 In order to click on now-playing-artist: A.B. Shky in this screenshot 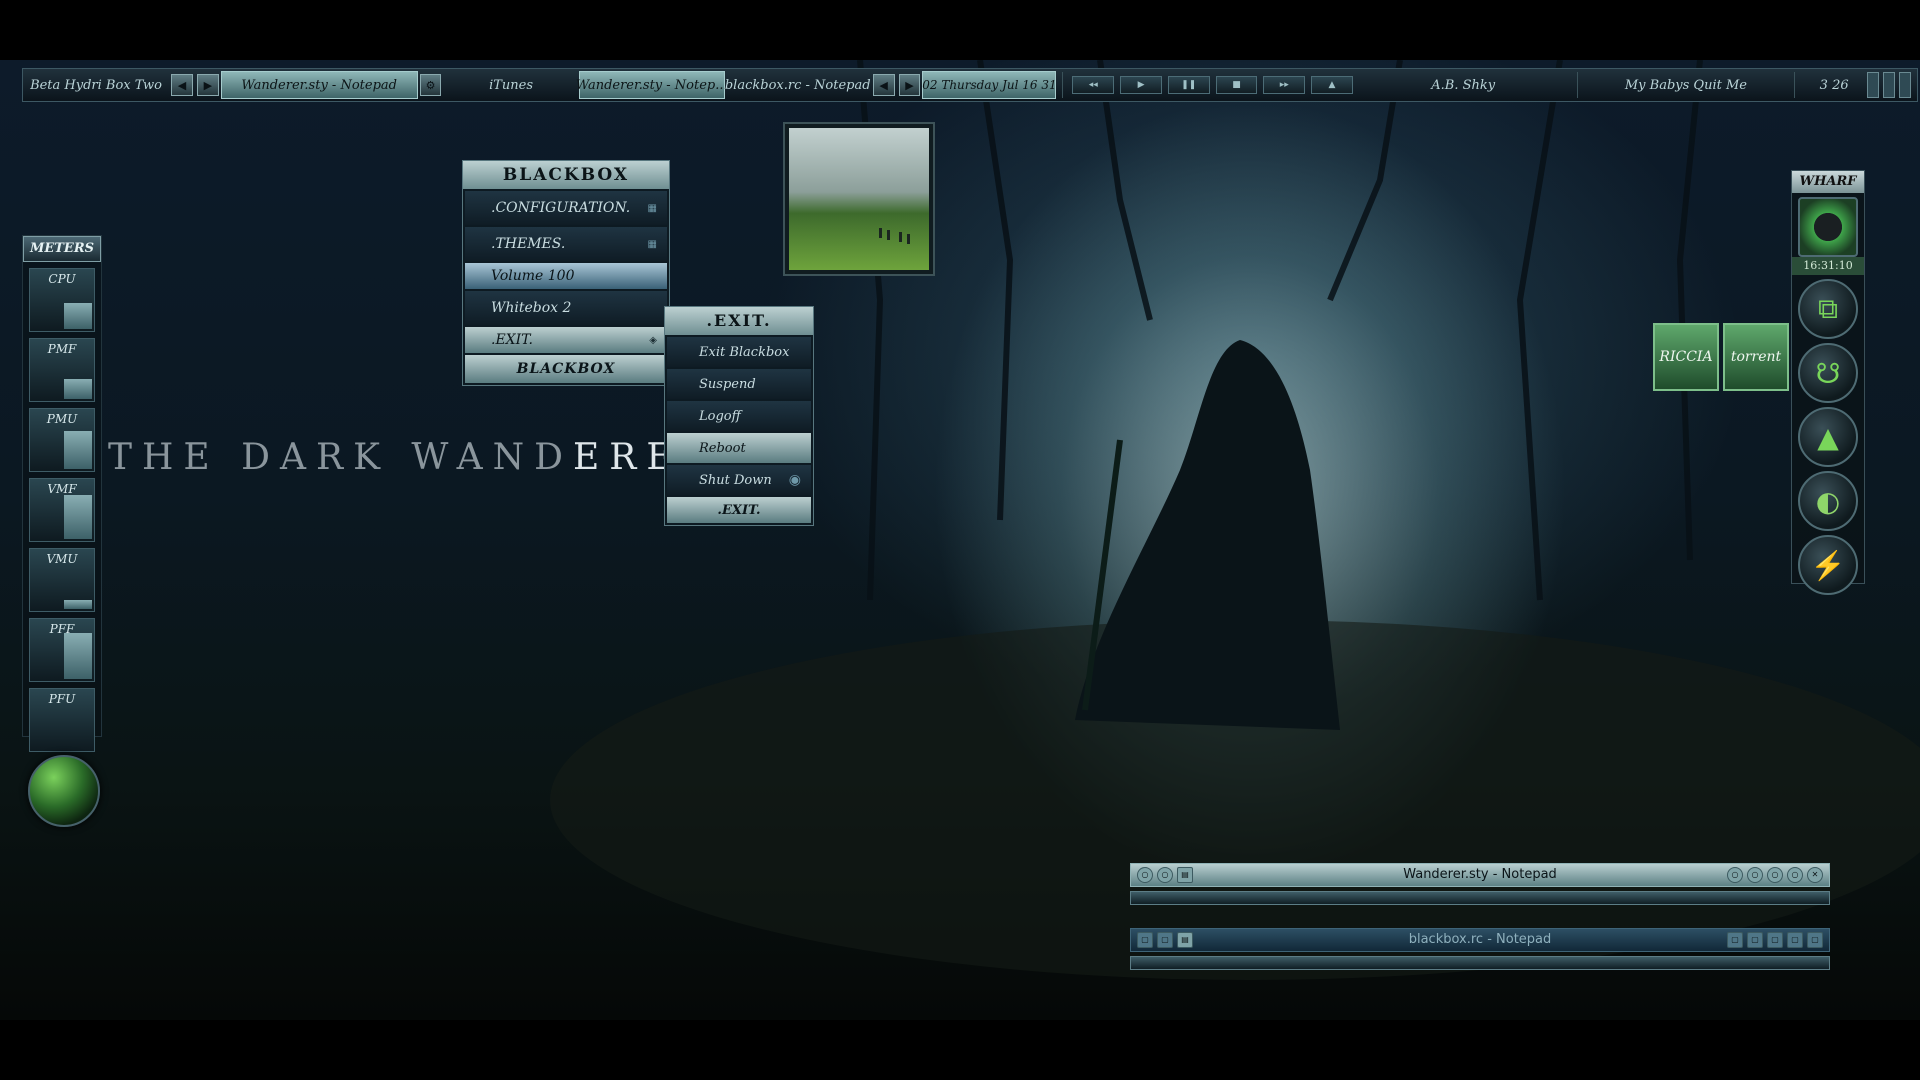, I will do `click(1463, 85)`.